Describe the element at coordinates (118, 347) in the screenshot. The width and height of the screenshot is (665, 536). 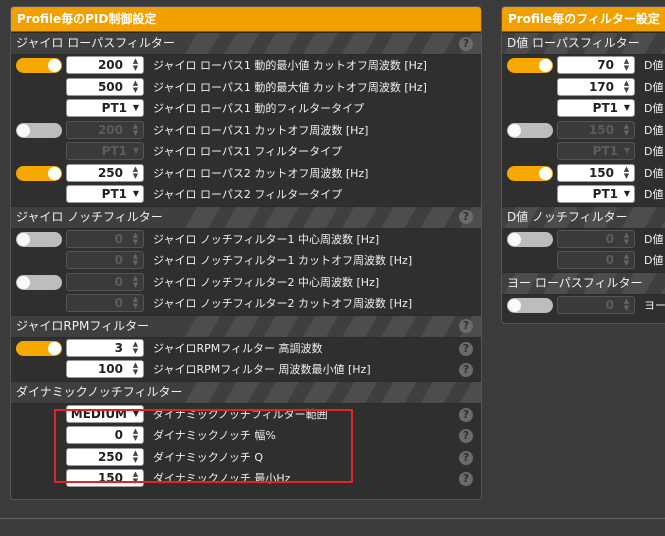
I see `number-value: 3` at that location.